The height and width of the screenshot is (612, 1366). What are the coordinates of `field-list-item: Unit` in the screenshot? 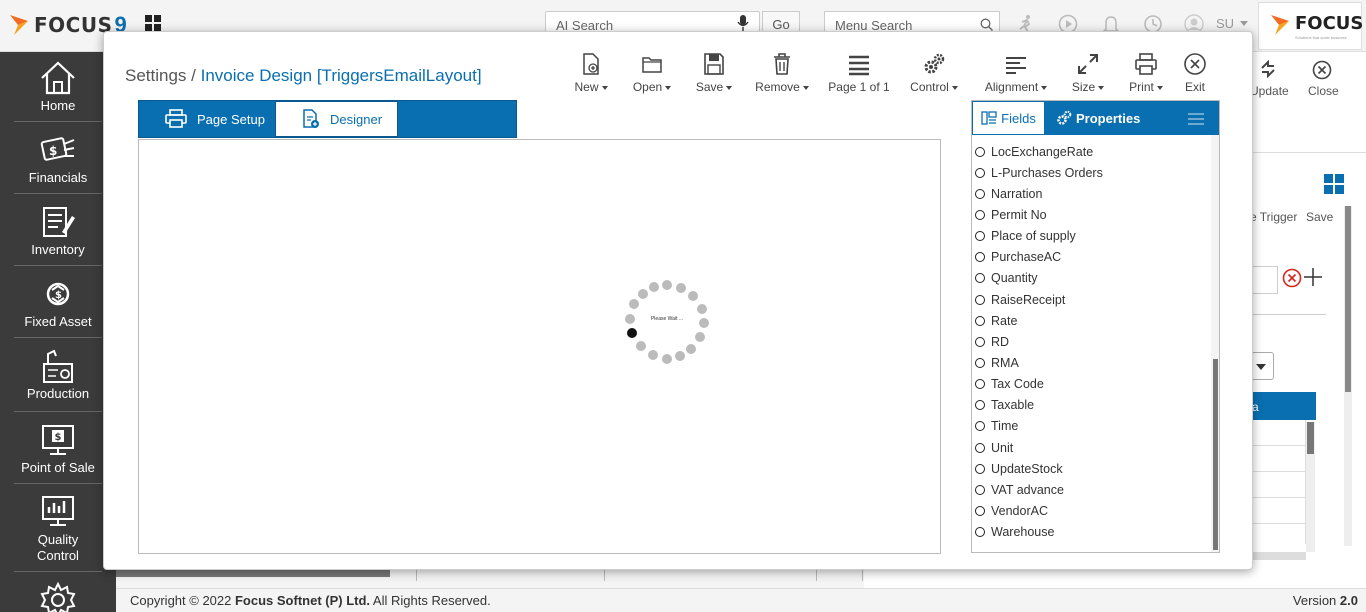 It's located at (1091, 447).